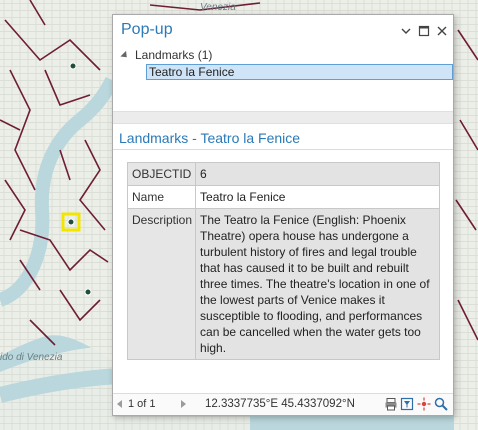 This screenshot has width=478, height=430. Describe the element at coordinates (407, 404) in the screenshot. I see `filter-icon` at that location.